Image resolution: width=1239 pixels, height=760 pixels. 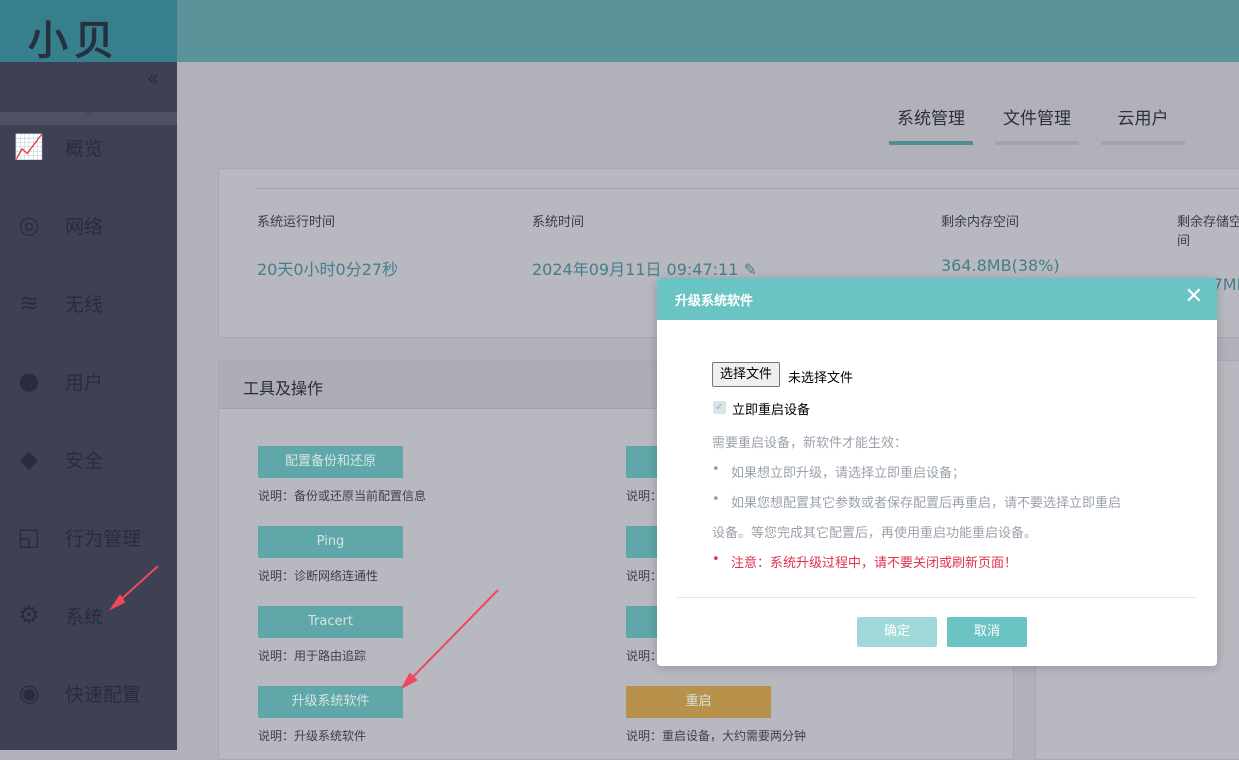 I want to click on logo: 小贝, so click(x=88, y=32).